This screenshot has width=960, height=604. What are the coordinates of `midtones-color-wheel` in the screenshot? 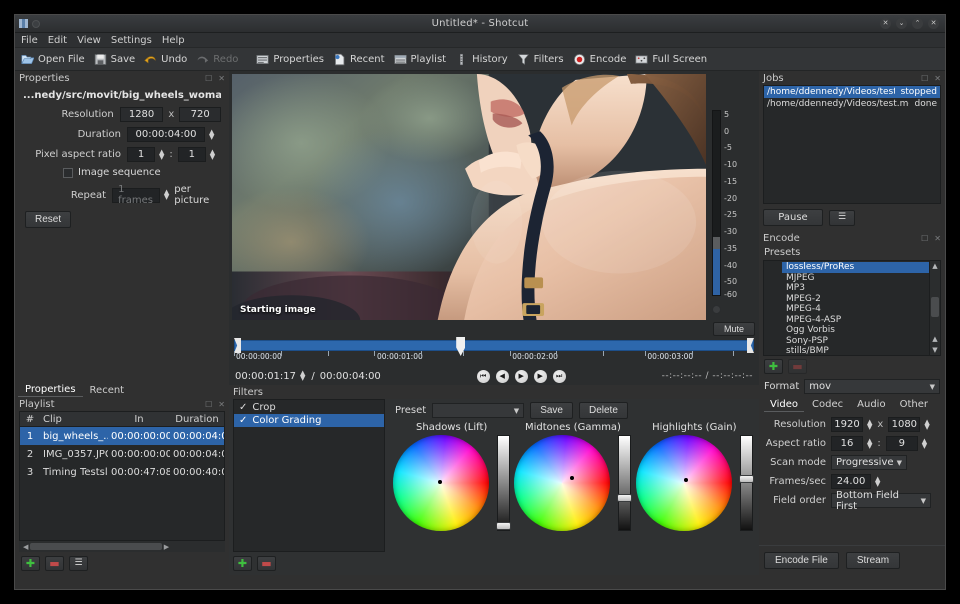 It's located at (562, 483).